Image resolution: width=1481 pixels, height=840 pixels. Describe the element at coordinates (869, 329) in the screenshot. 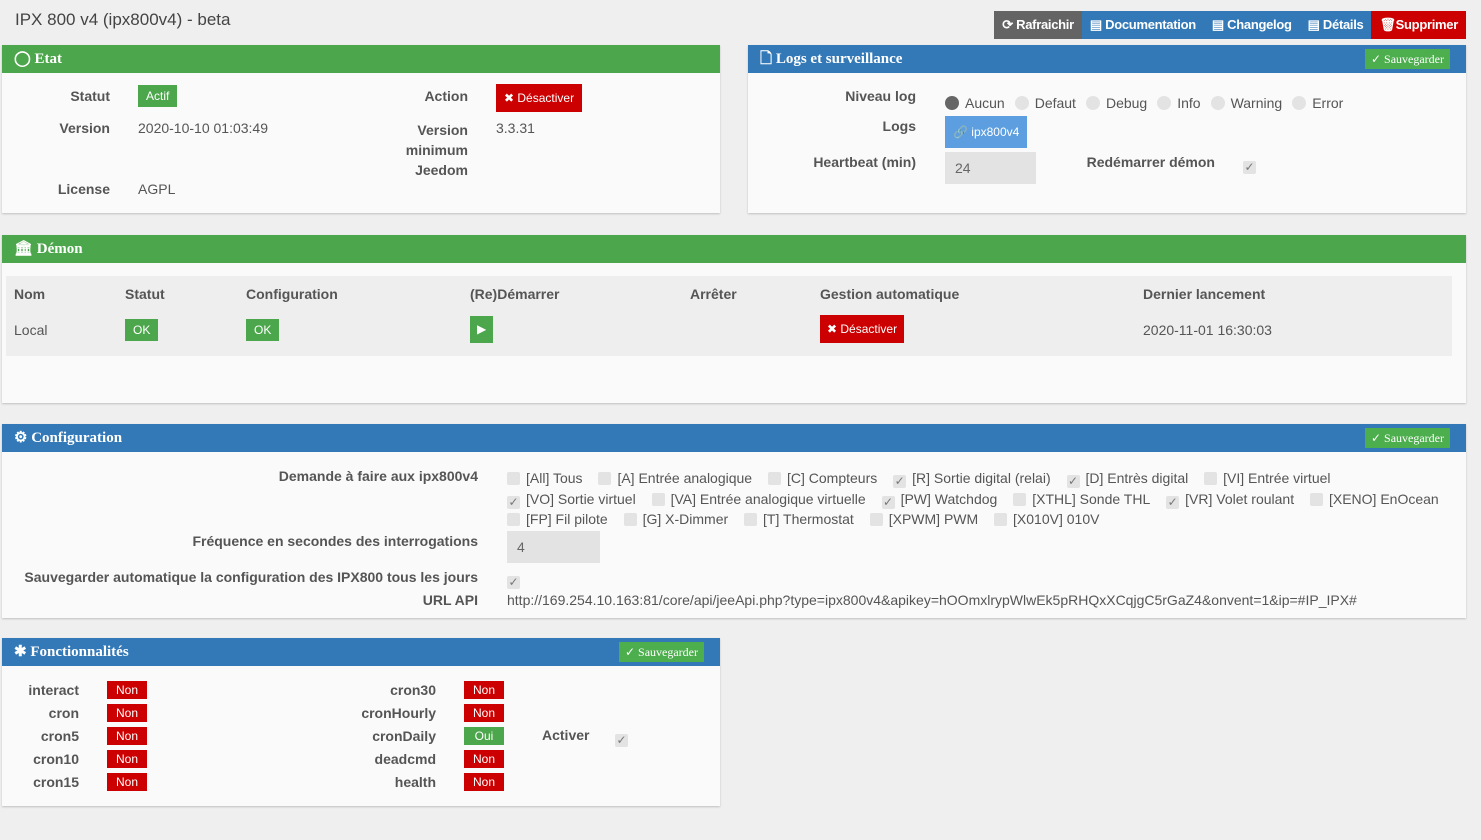

I see `auto-deactivate-label: Désactiver` at that location.